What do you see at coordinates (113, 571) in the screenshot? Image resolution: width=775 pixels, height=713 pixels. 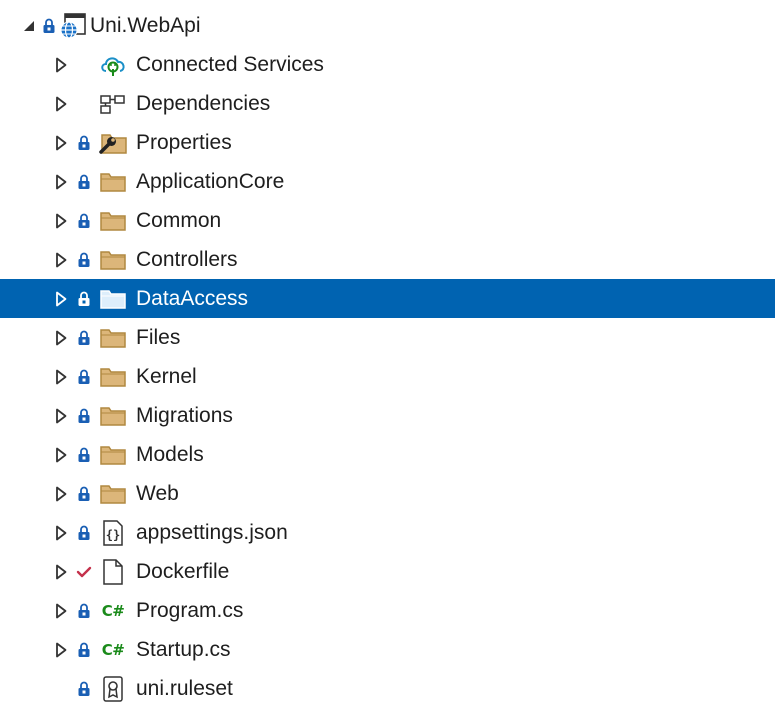 I see `file-icon` at bounding box center [113, 571].